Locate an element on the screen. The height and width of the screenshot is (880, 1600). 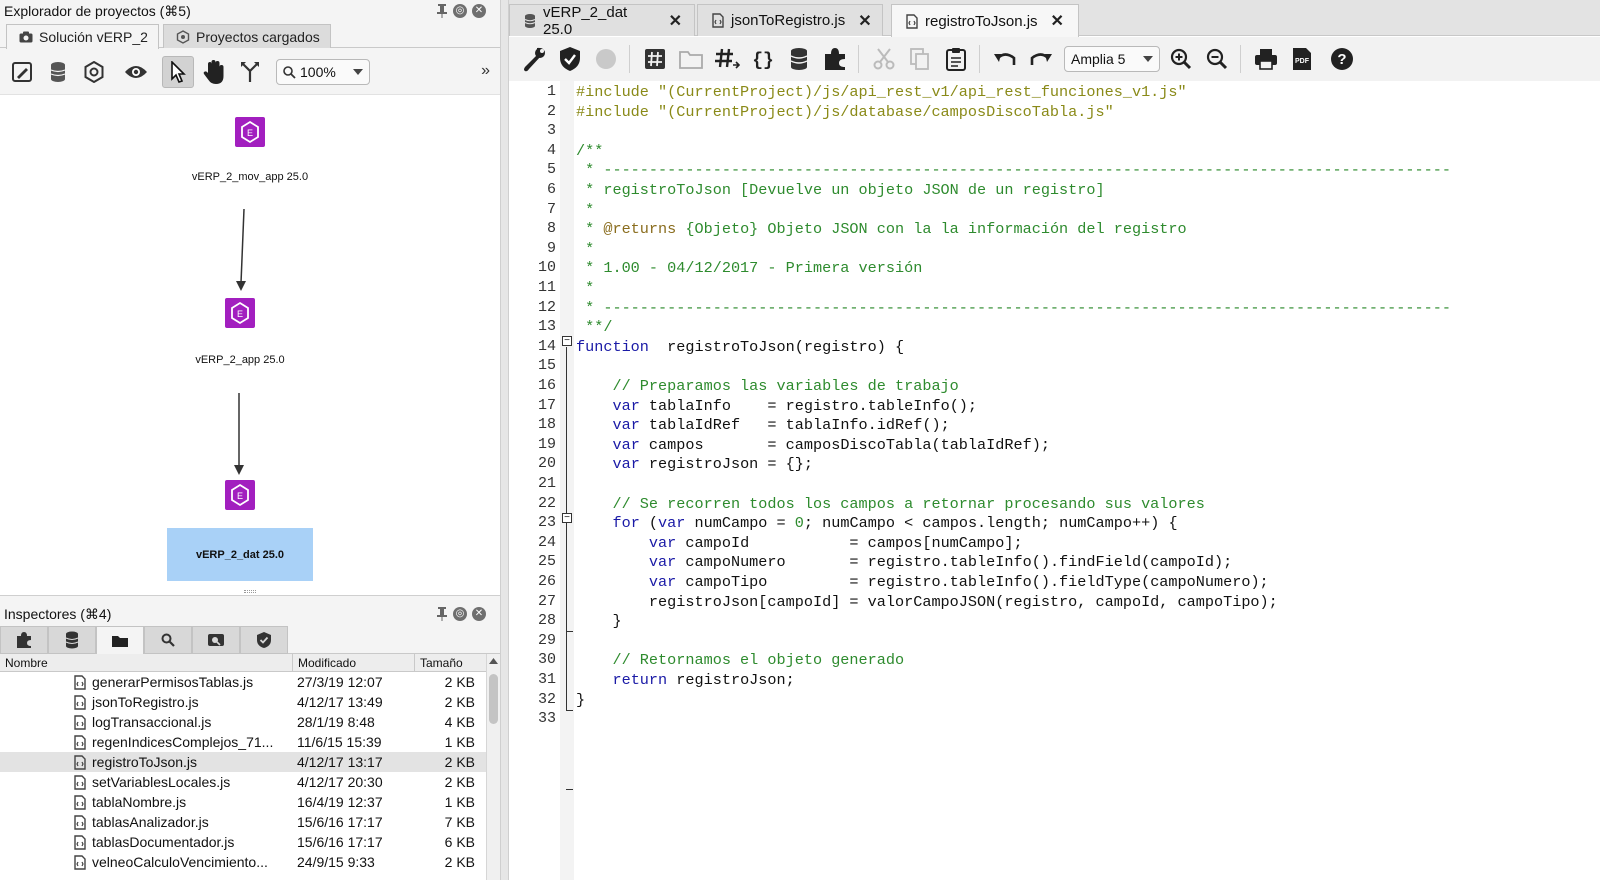
editor-tab-registrotojson: registroToJson.js ✕ is located at coordinates (985, 20).